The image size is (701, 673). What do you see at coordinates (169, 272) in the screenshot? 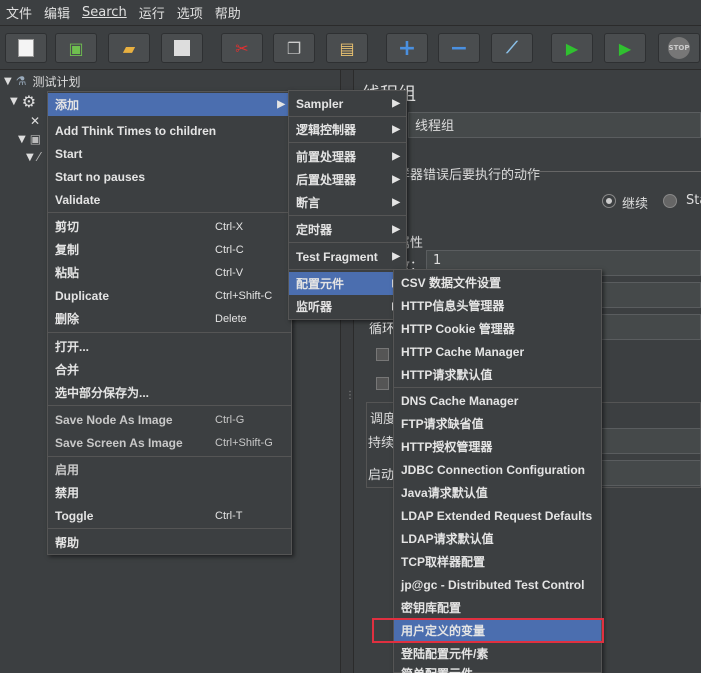
I see `menu-item-paste: 粘贴 Ctrl-V` at bounding box center [169, 272].